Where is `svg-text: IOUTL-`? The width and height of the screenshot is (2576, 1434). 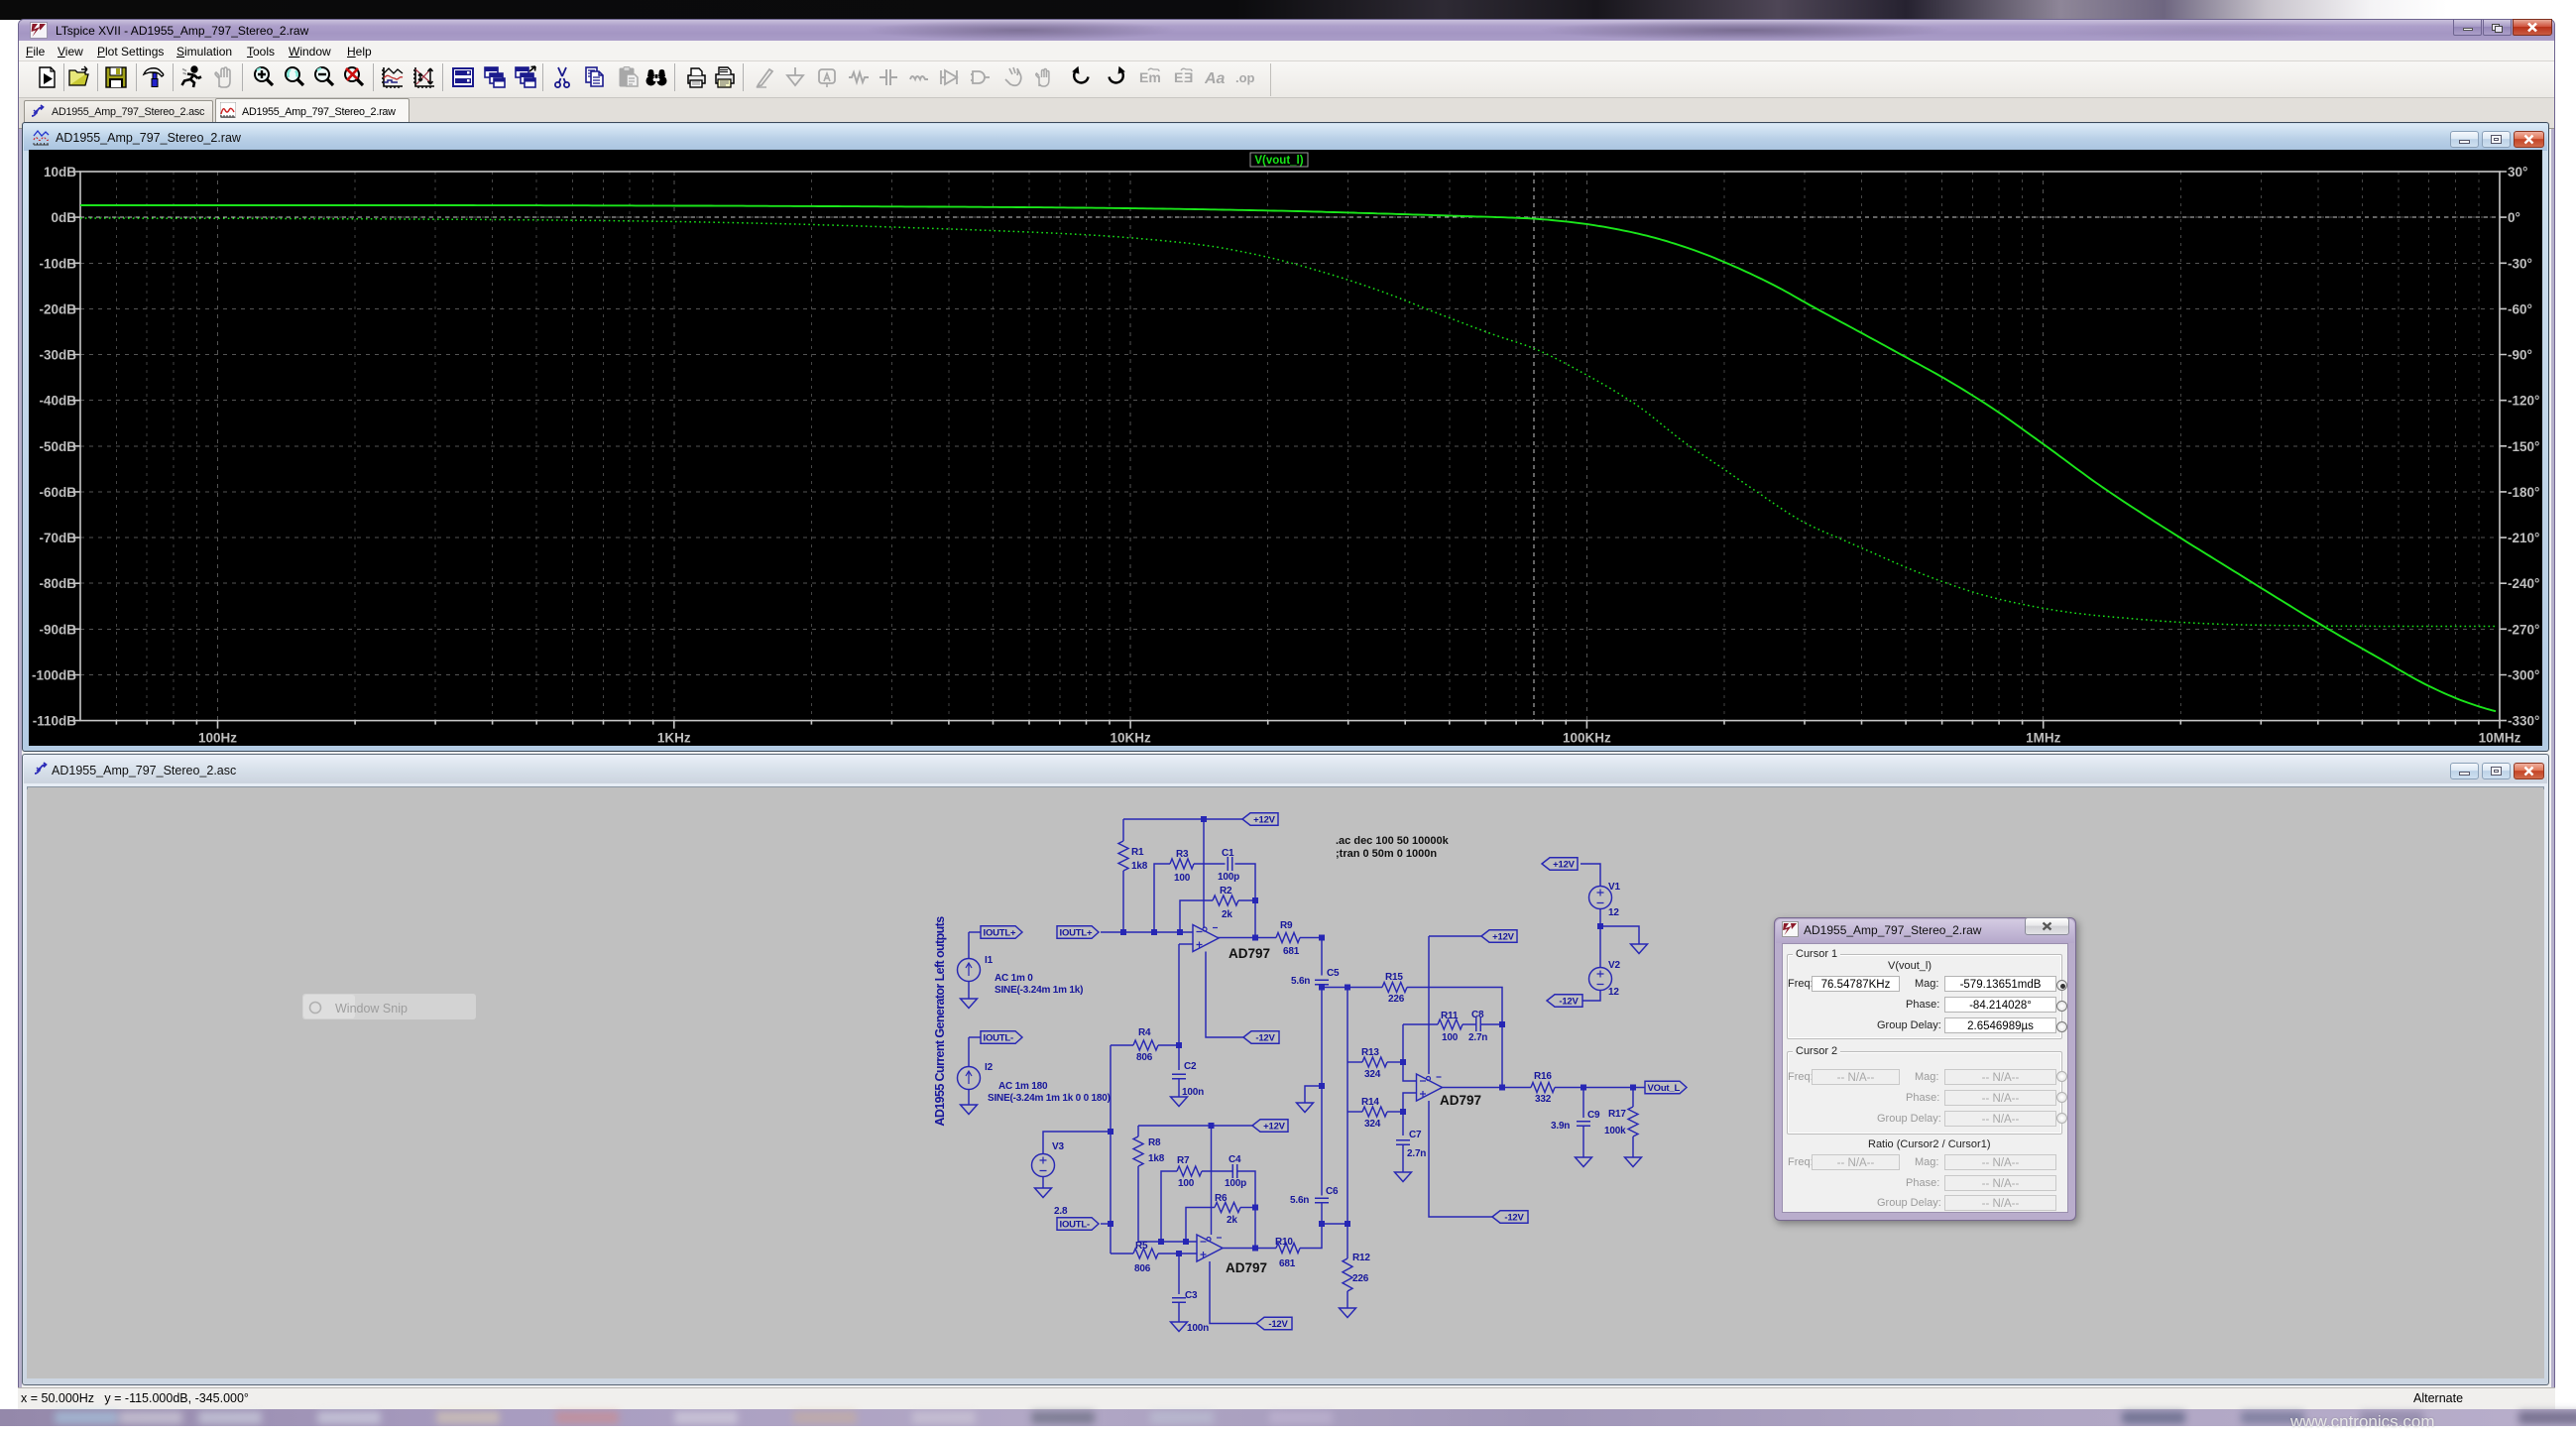
svg-text: IOUTL- is located at coordinates (1075, 1224).